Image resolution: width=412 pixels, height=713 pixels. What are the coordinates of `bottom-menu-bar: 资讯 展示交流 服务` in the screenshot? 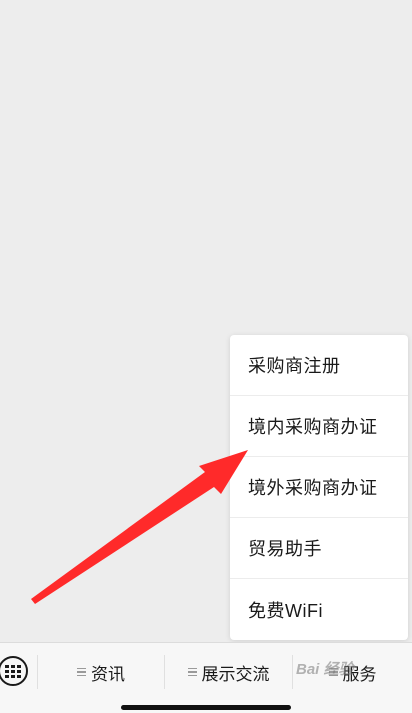 It's located at (206, 677).